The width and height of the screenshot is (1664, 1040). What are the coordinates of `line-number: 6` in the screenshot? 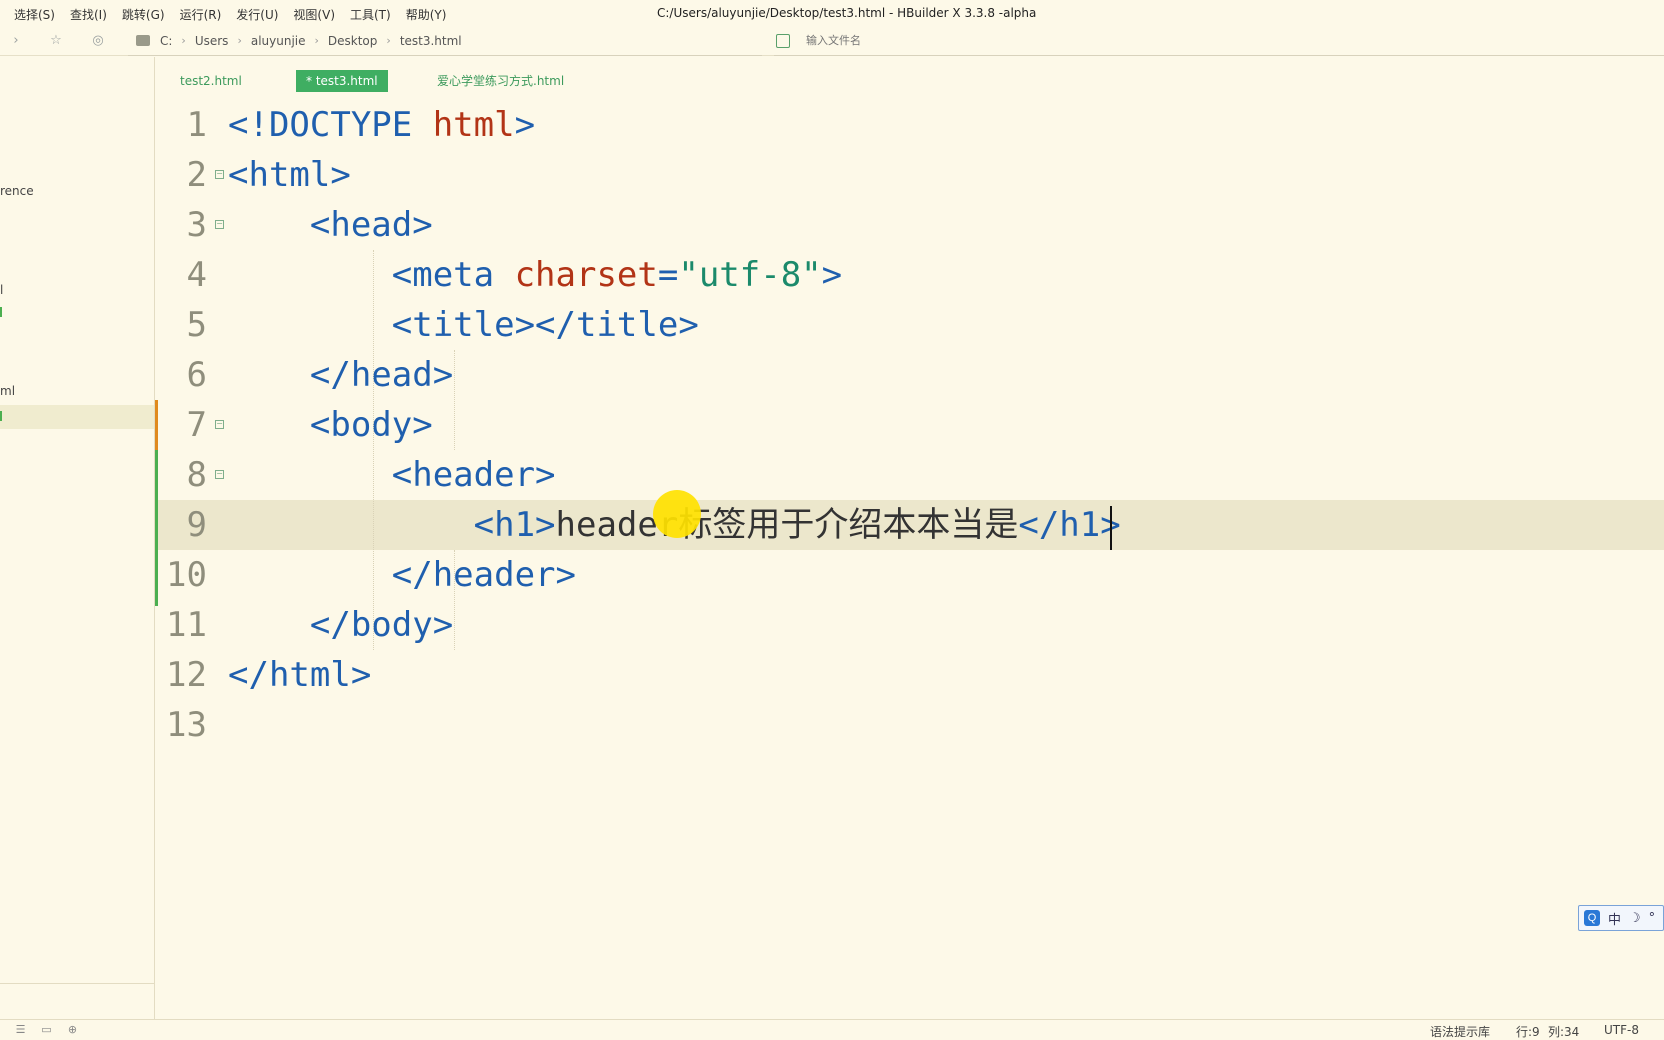 It's located at (196, 375).